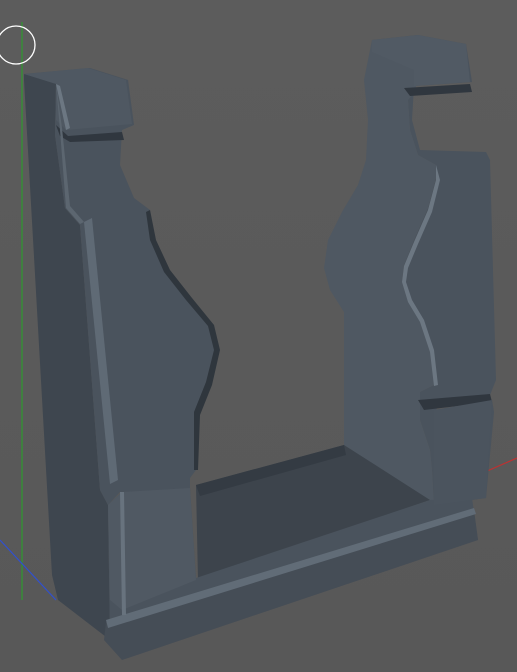  I want to click on base-right-pillar, so click(463, 452).